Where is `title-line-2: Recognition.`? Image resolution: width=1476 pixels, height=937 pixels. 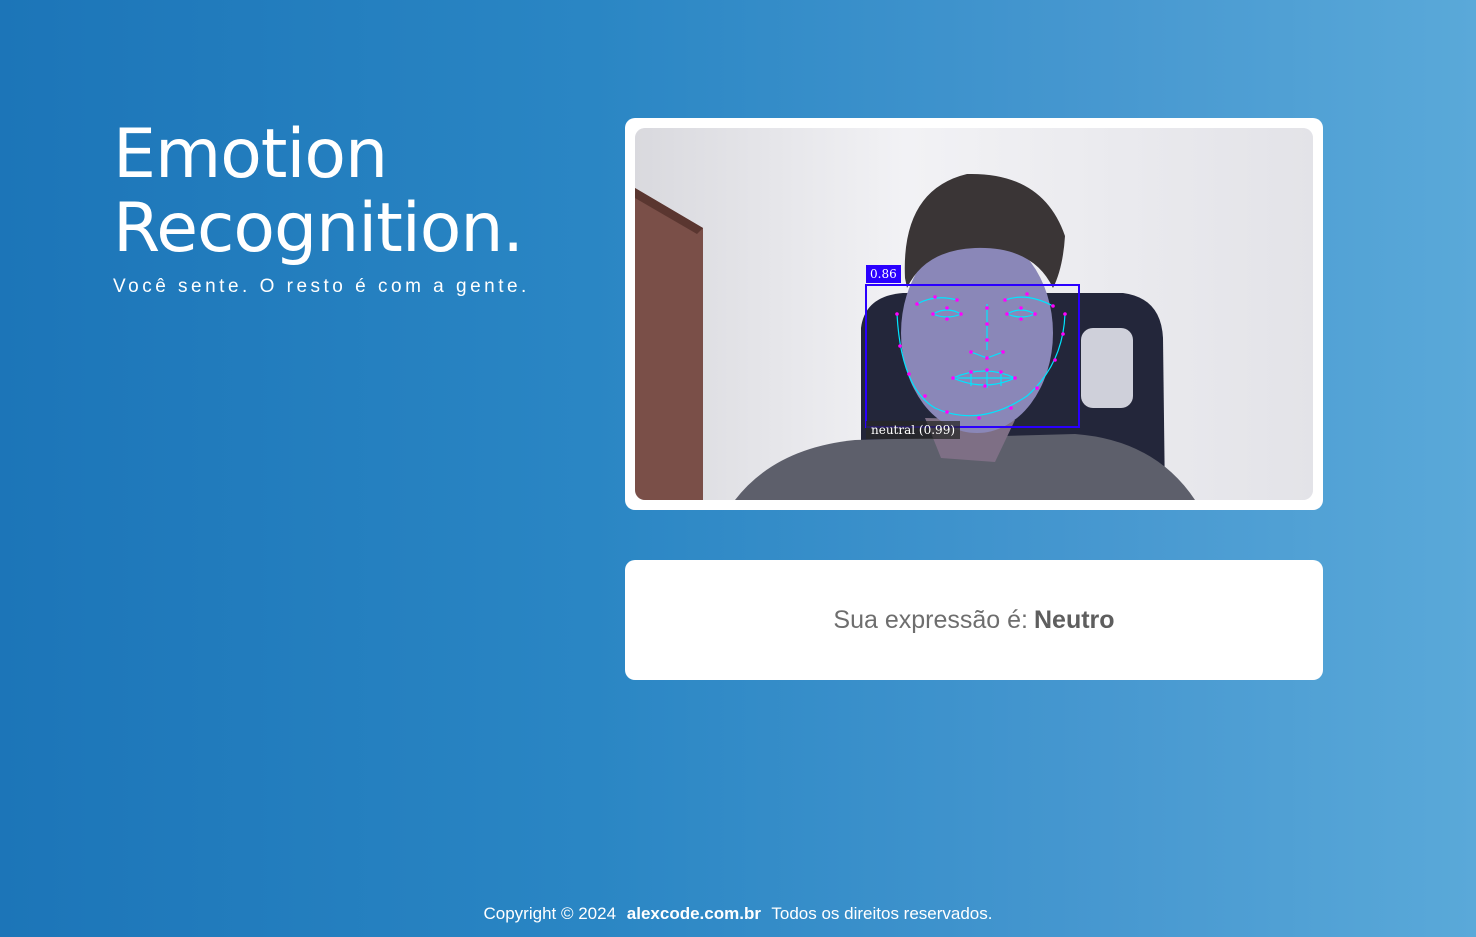 title-line-2: Recognition. is located at coordinates (318, 228).